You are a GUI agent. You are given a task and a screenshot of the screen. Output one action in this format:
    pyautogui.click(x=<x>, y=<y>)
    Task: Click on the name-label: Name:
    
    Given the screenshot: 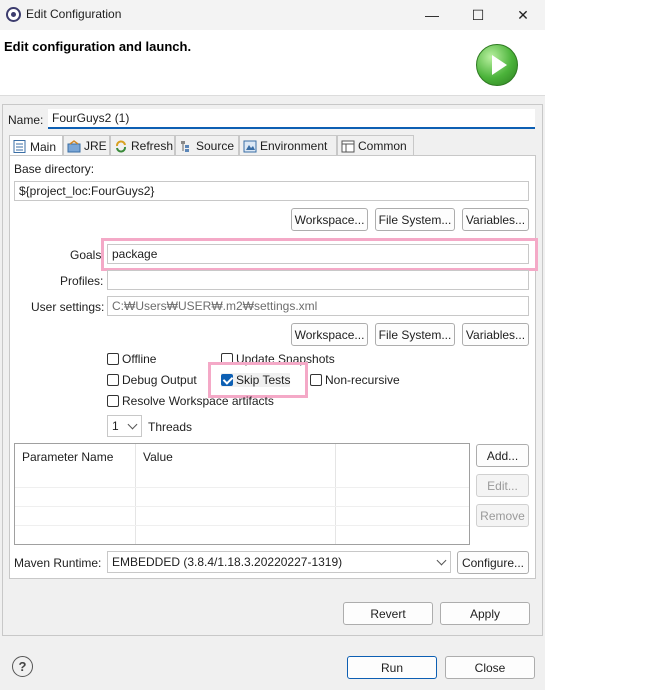 What is the action you would take?
    pyautogui.click(x=26, y=120)
    